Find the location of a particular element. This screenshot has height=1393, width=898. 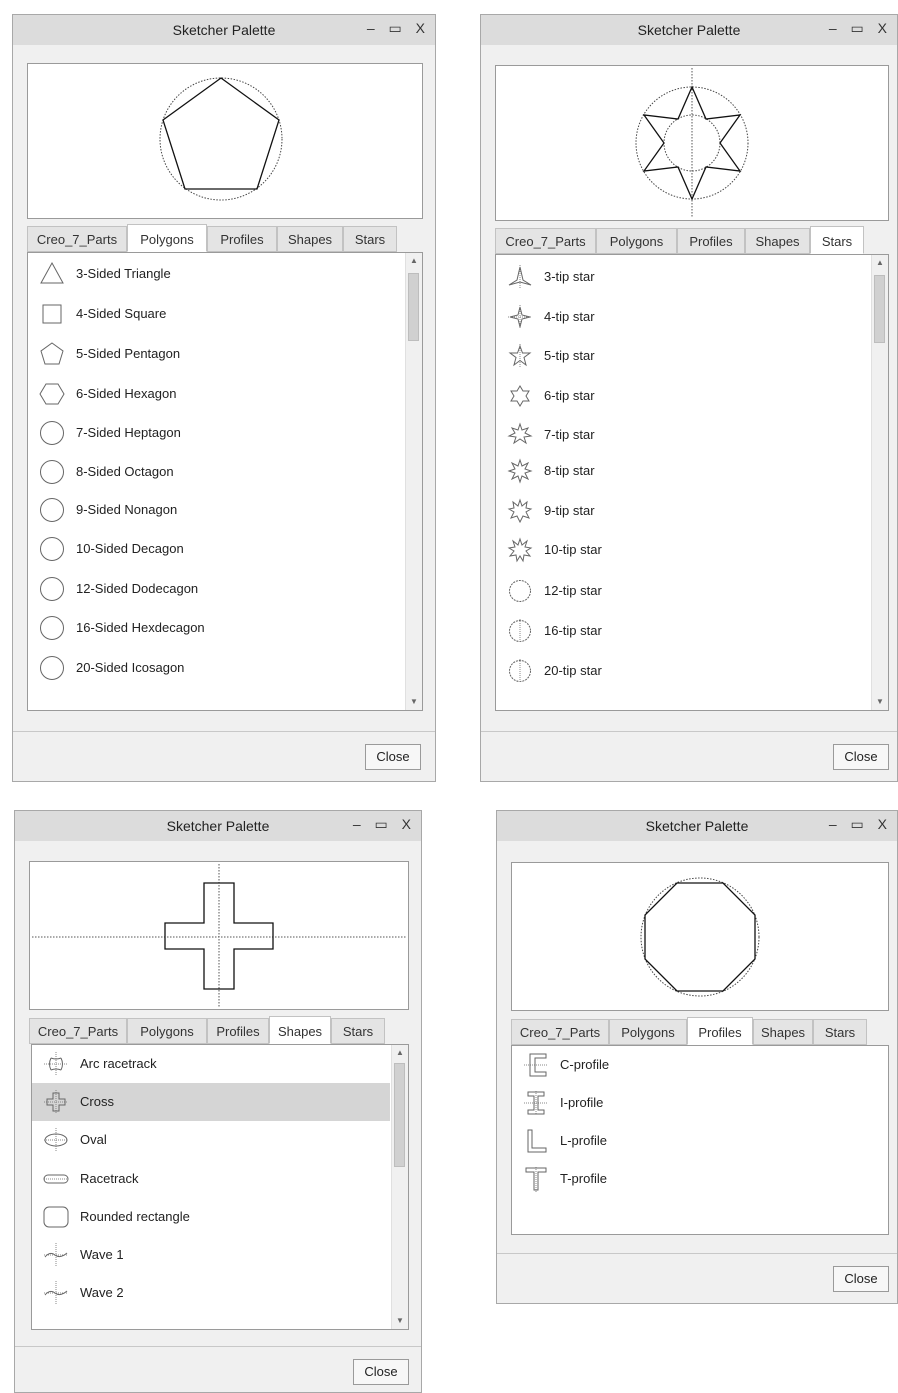

star-8-icon is located at coordinates (520, 471).